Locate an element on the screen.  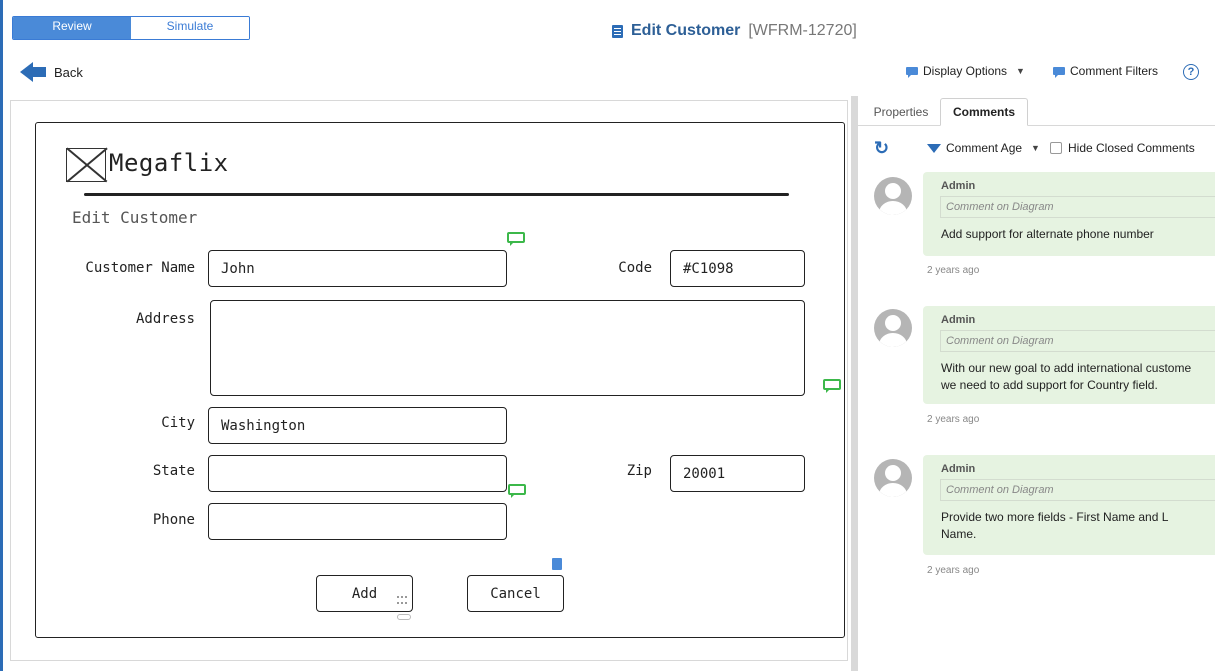
page-title-text: Edit Customer is located at coordinates (686, 30).